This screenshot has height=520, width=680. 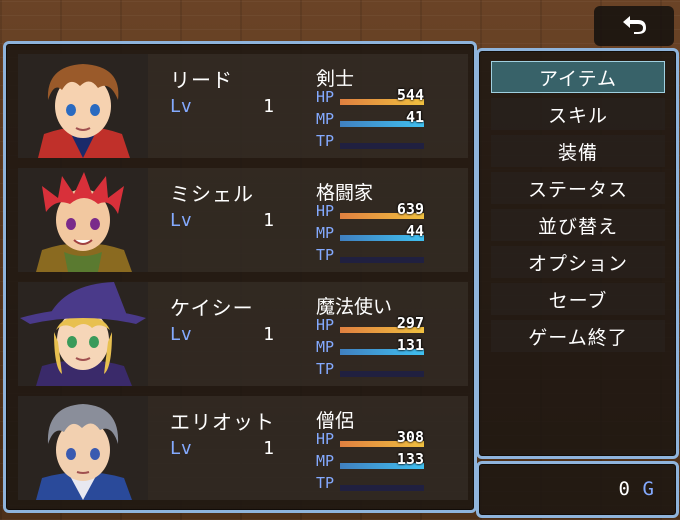 I want to click on hp-value: 544, so click(x=410, y=95).